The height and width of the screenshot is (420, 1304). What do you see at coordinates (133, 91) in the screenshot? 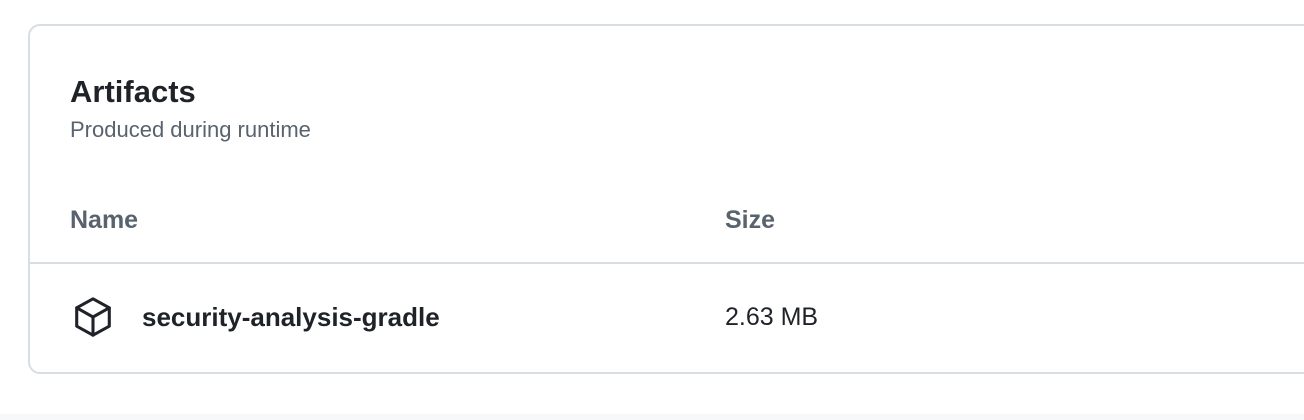
I see `panel-title: Artifacts` at bounding box center [133, 91].